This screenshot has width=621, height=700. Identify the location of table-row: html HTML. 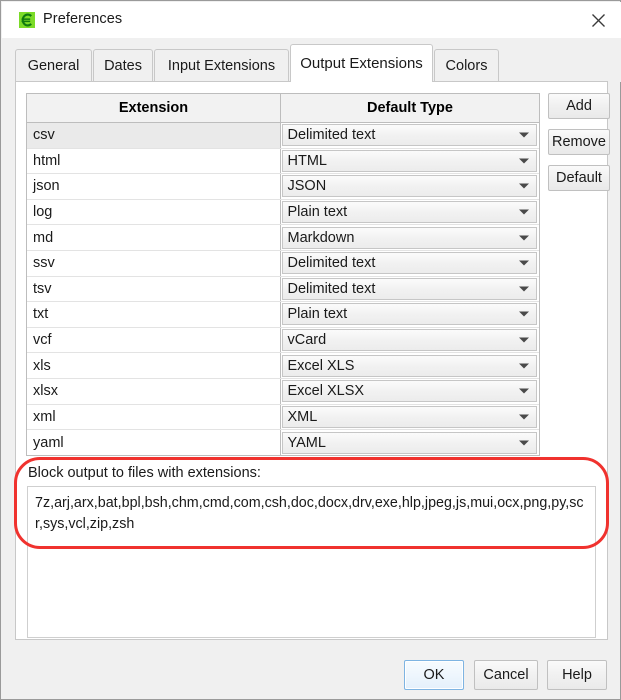
(283, 161).